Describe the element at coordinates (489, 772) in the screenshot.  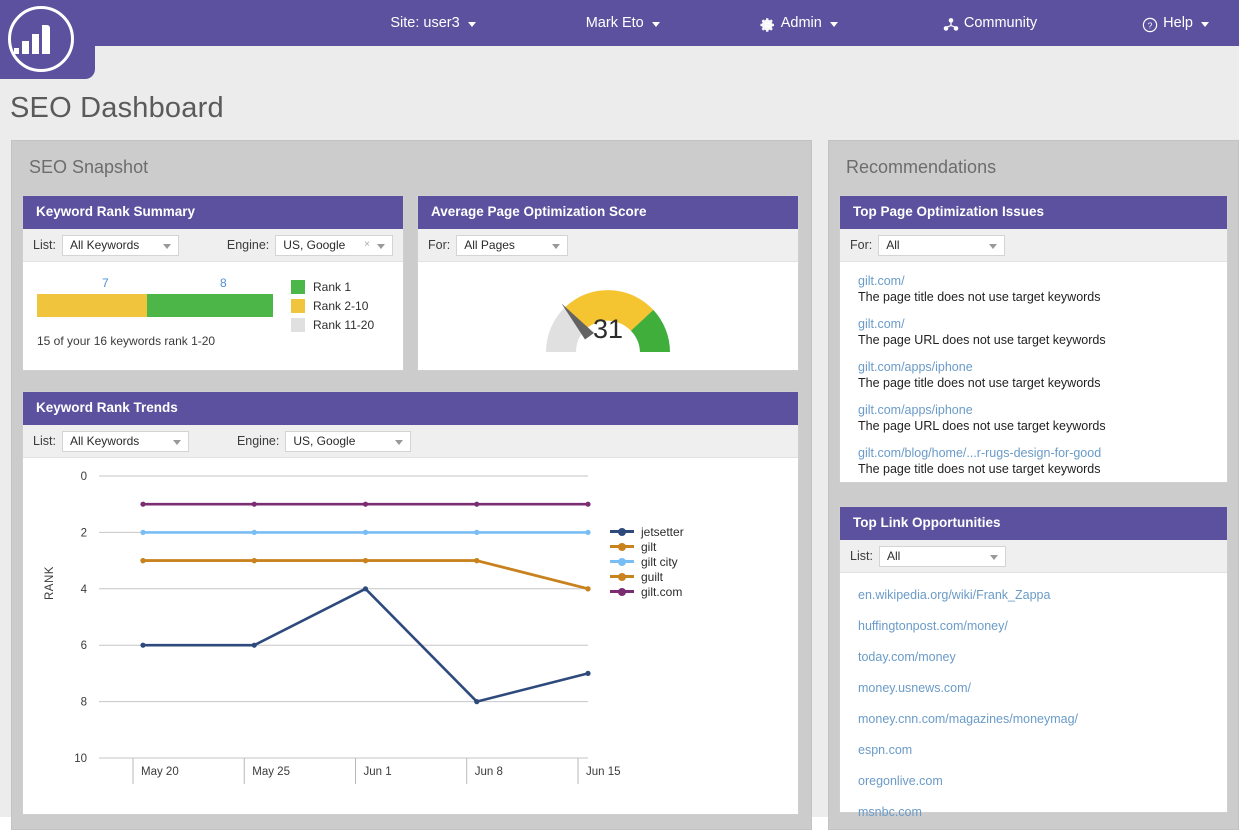
I see `x-tick-label: Jun 8` at that location.